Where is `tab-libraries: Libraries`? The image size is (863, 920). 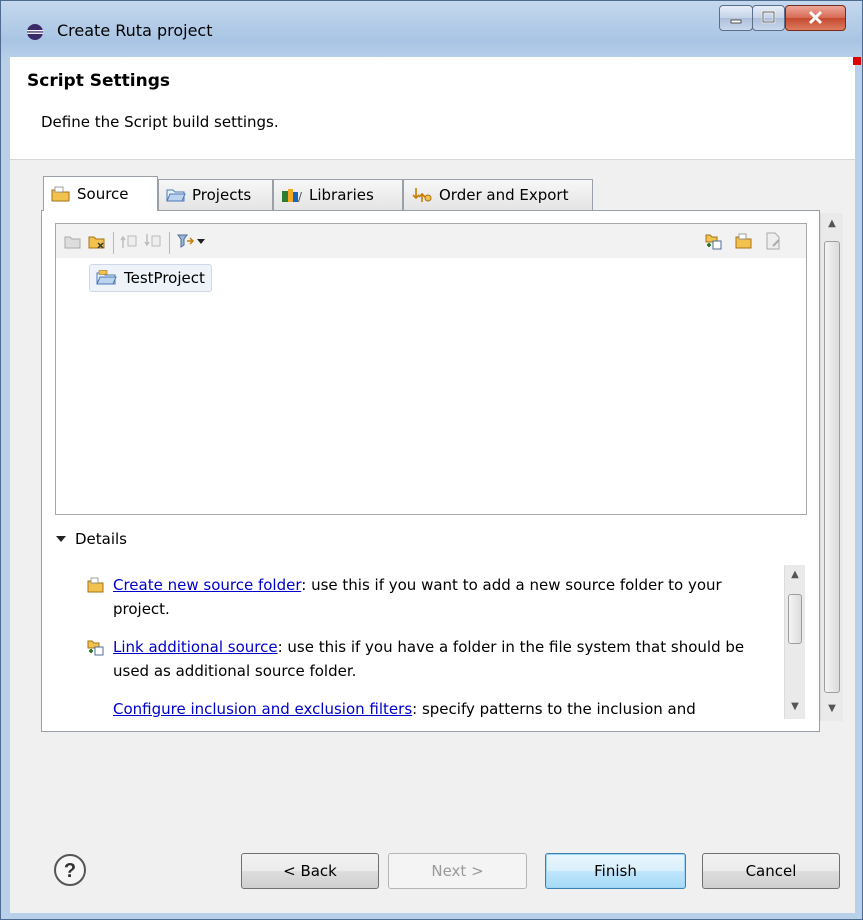 tab-libraries: Libraries is located at coordinates (338, 194).